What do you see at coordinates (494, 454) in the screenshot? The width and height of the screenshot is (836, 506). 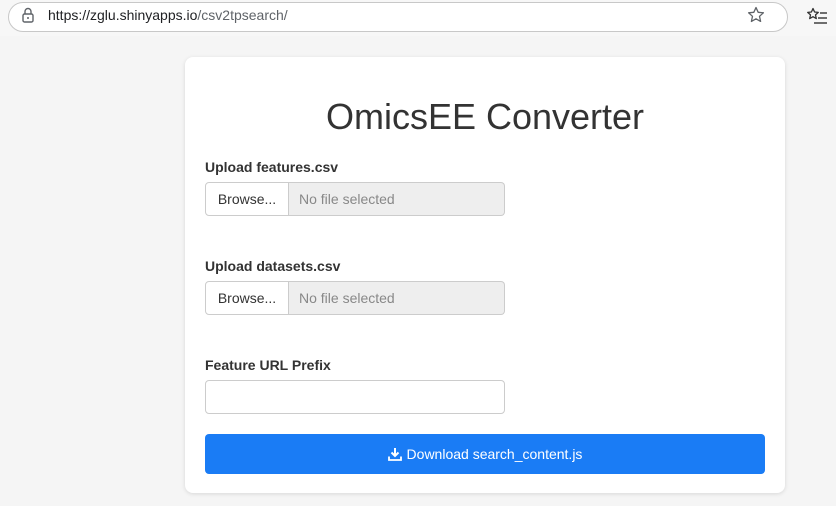 I see `download-button-label: Download search_content.js` at bounding box center [494, 454].